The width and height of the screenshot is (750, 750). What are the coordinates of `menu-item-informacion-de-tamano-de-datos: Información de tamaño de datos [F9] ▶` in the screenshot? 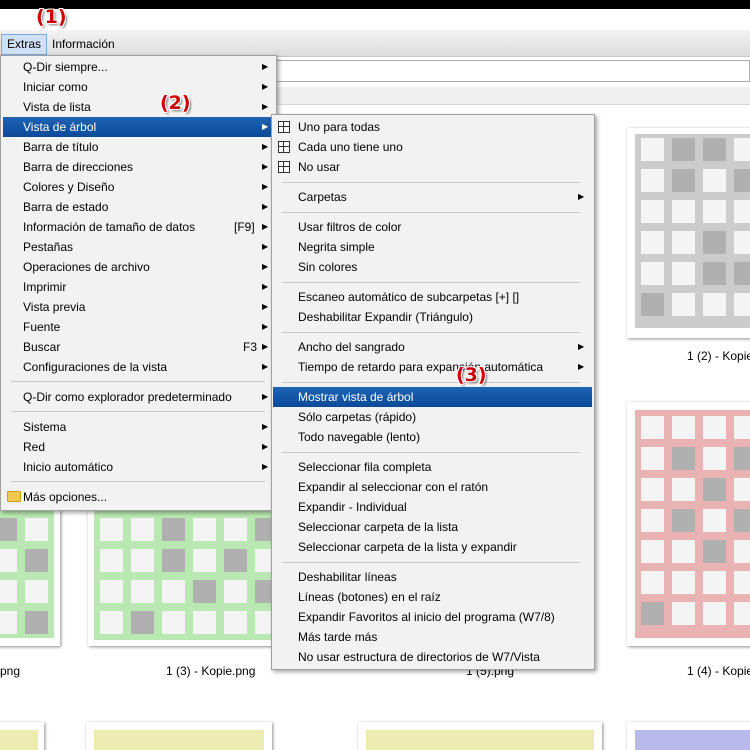 It's located at (138, 227).